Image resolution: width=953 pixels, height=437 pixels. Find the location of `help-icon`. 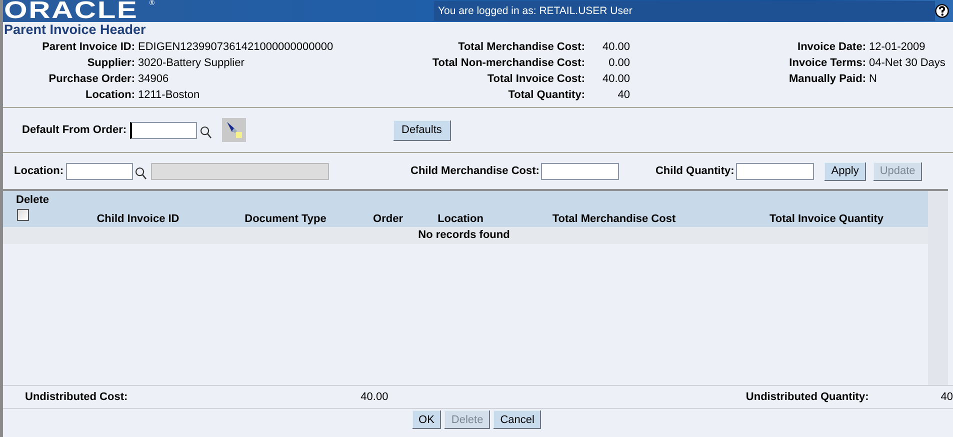

help-icon is located at coordinates (942, 11).